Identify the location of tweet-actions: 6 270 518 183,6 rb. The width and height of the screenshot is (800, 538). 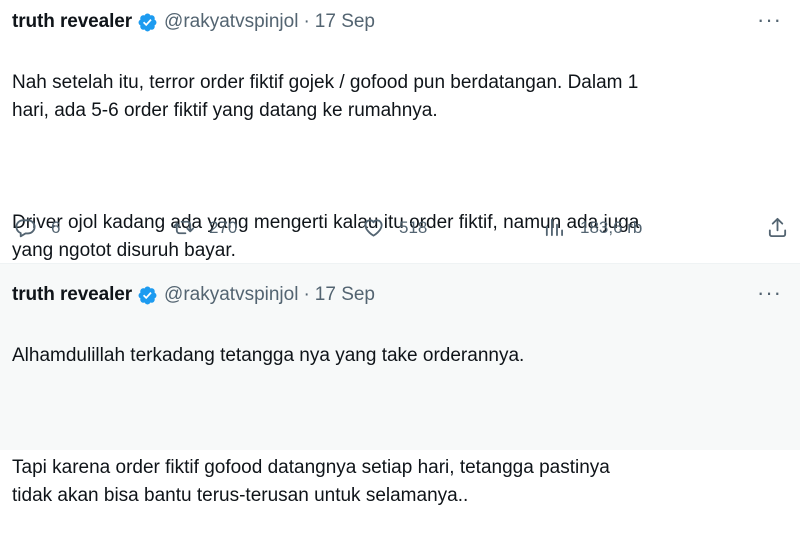
(400, 230).